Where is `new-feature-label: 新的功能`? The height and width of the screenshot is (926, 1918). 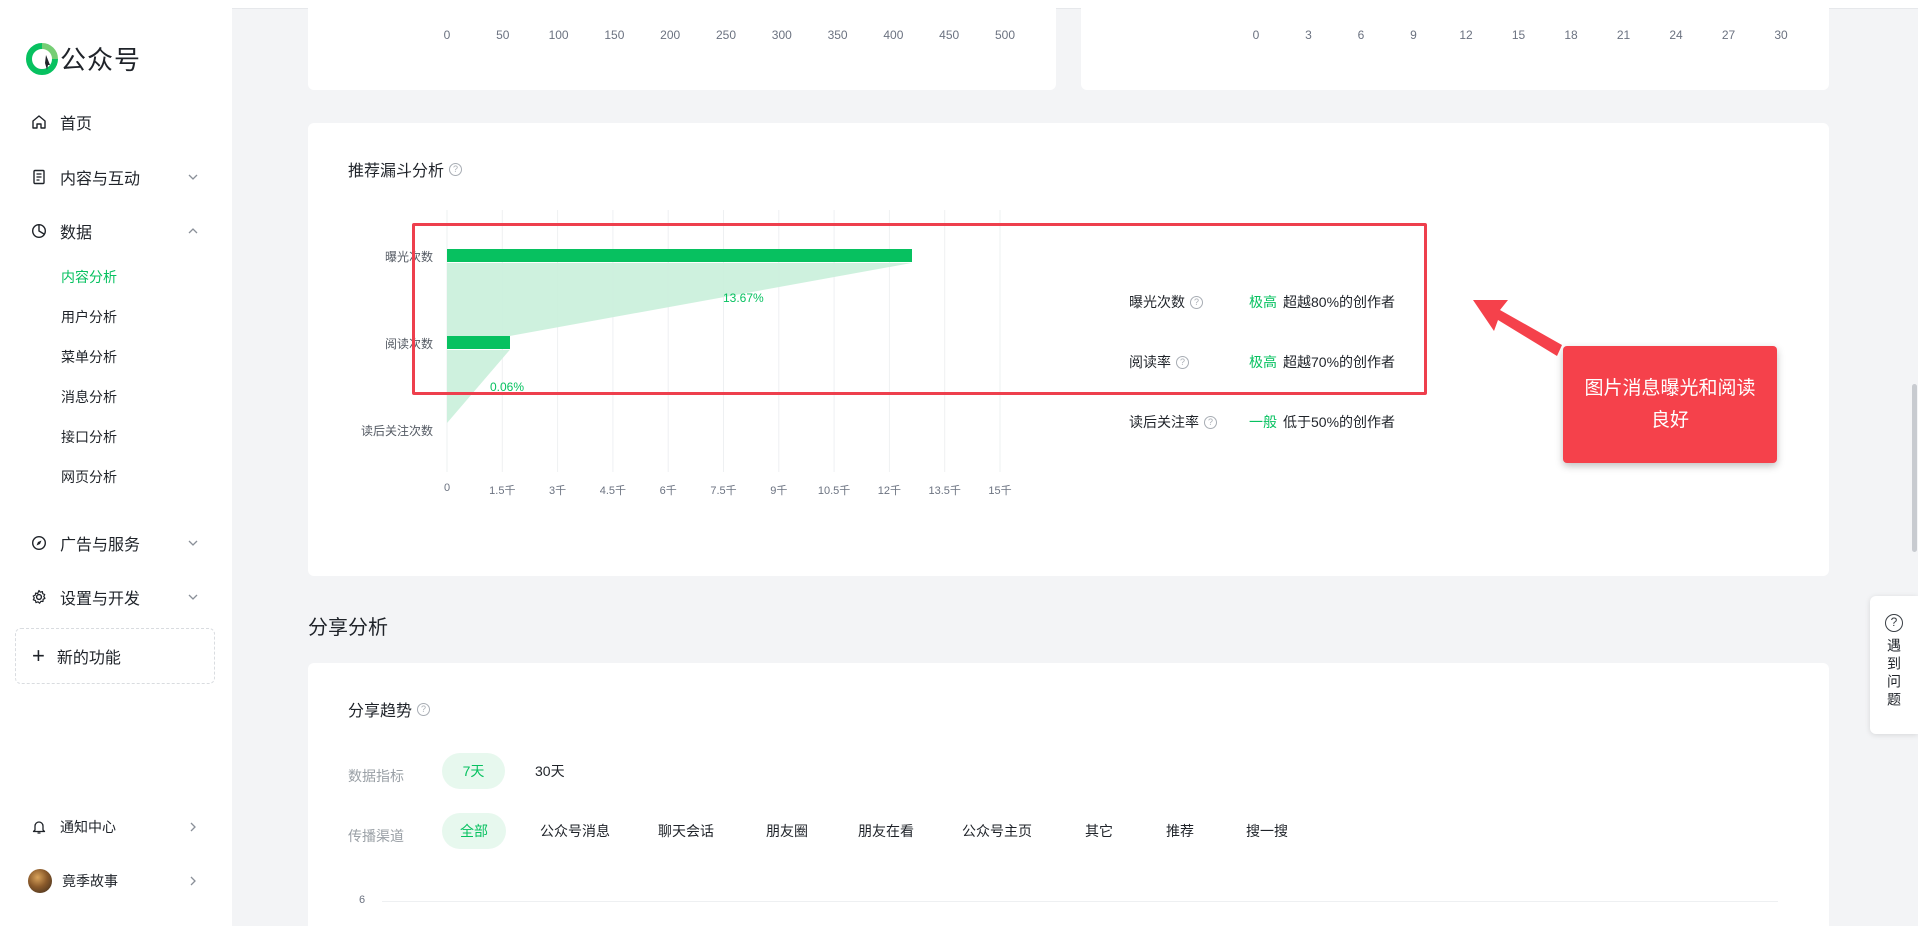
new-feature-label: 新的功能 is located at coordinates (88, 658).